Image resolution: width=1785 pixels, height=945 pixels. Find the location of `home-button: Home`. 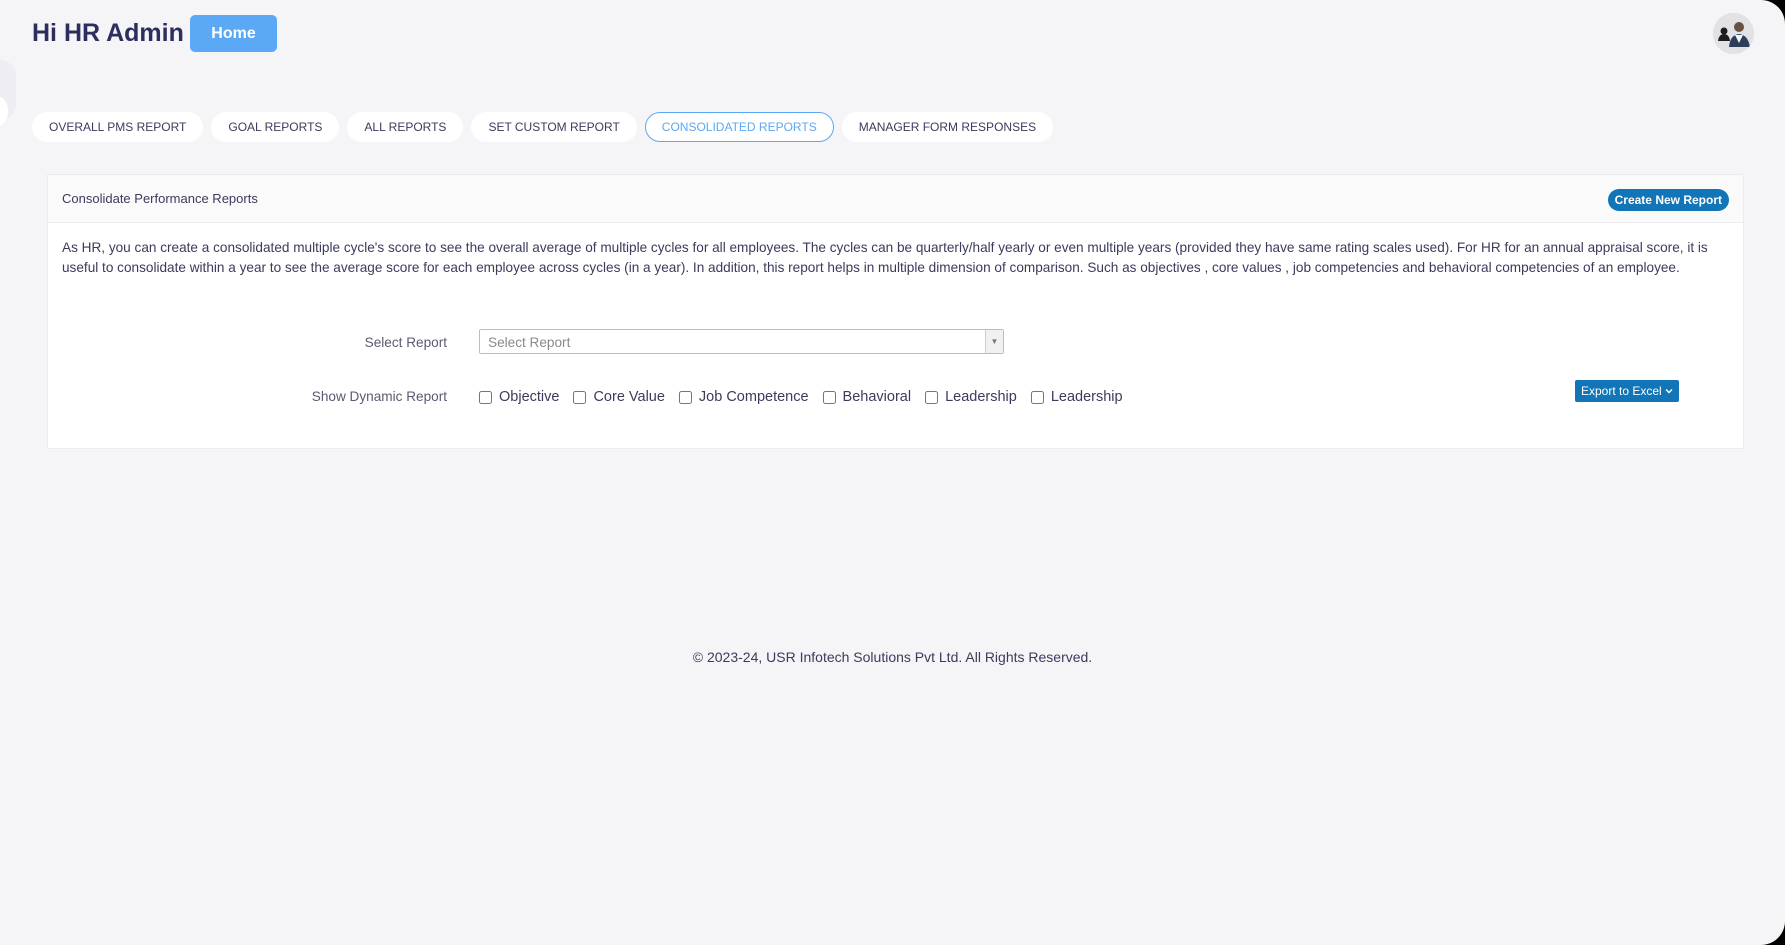

home-button: Home is located at coordinates (233, 33).